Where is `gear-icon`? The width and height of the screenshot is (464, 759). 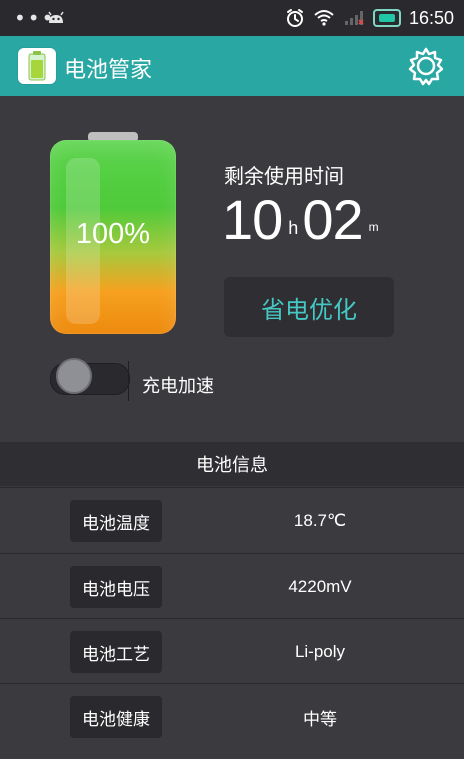 gear-icon is located at coordinates (426, 66).